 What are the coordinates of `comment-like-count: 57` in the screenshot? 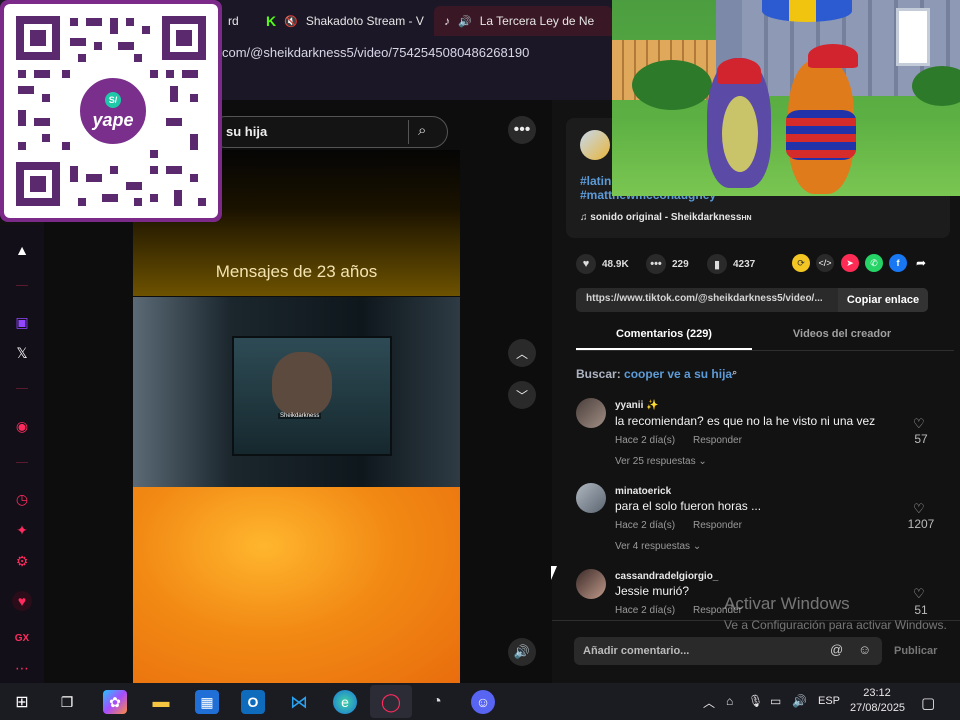 It's located at (921, 439).